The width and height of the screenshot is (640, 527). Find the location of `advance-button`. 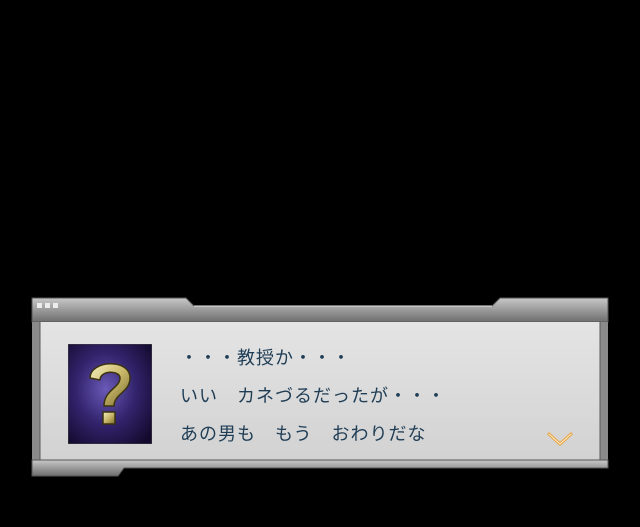

advance-button is located at coordinates (560, 440).